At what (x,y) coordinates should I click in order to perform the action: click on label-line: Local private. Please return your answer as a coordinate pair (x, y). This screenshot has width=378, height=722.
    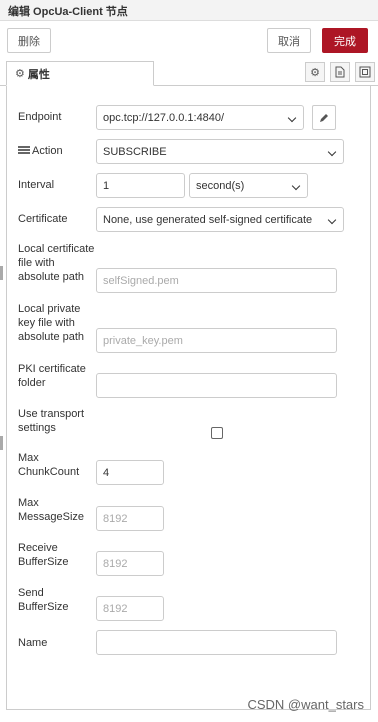
    Looking at the image, I should click on (49, 309).